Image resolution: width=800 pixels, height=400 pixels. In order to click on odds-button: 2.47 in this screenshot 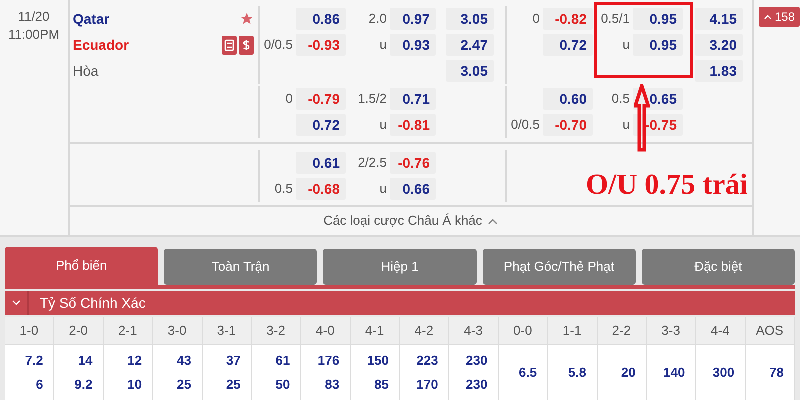, I will do `click(470, 45)`.